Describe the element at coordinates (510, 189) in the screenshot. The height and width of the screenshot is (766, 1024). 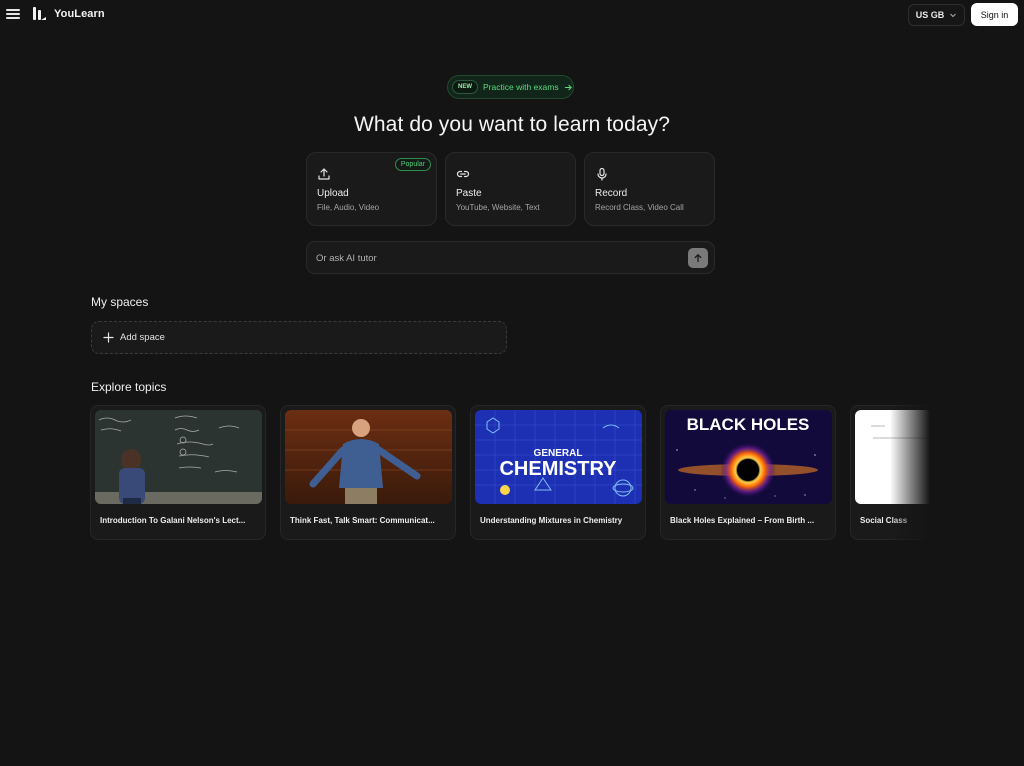
I see `paste-card: Paste YouTube, Website, Text` at that location.